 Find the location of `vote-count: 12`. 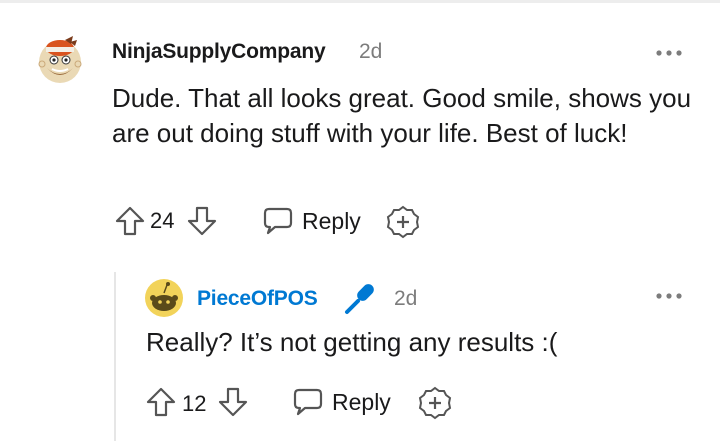

vote-count: 12 is located at coordinates (194, 403).